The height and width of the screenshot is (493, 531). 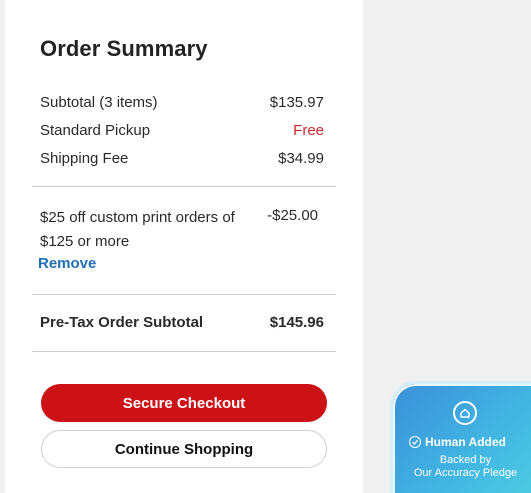 I want to click on shipping-label: Shipping Fee, so click(x=84, y=158).